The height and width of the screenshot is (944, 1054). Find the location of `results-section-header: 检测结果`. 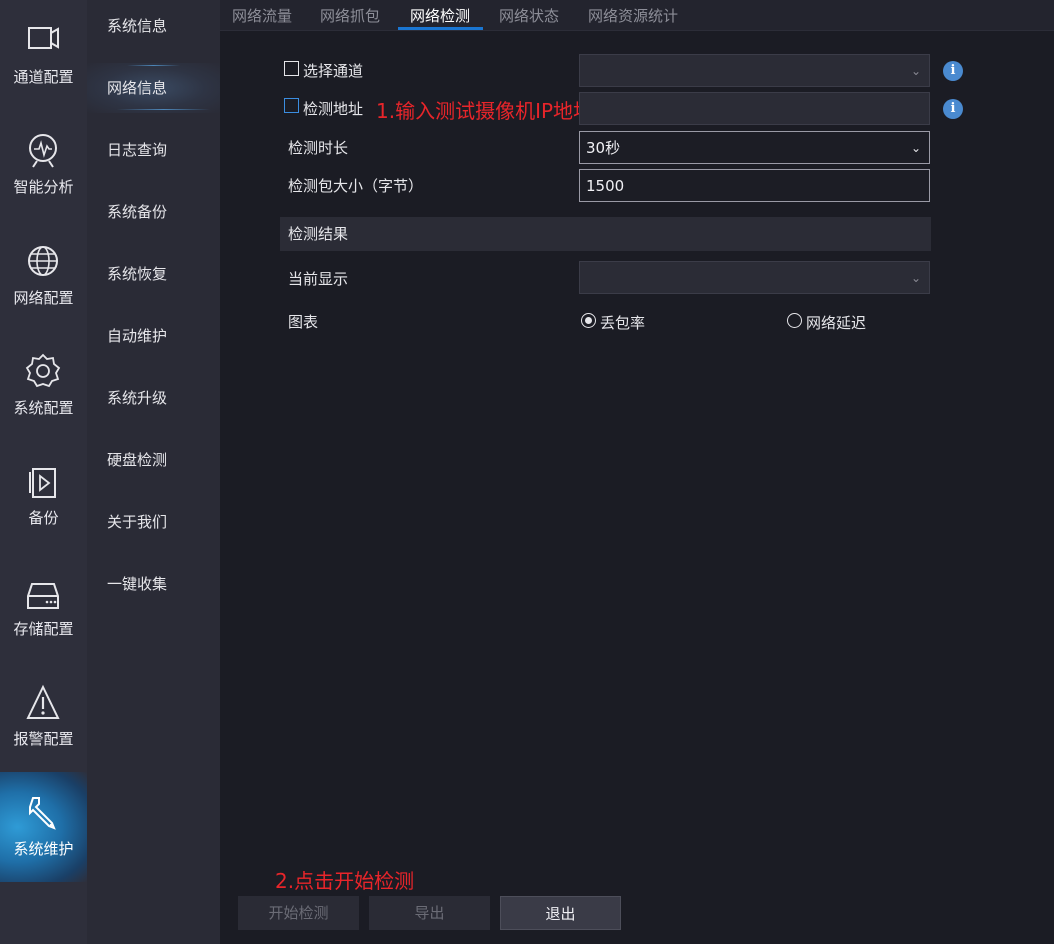

results-section-header: 检测结果 is located at coordinates (605, 234).